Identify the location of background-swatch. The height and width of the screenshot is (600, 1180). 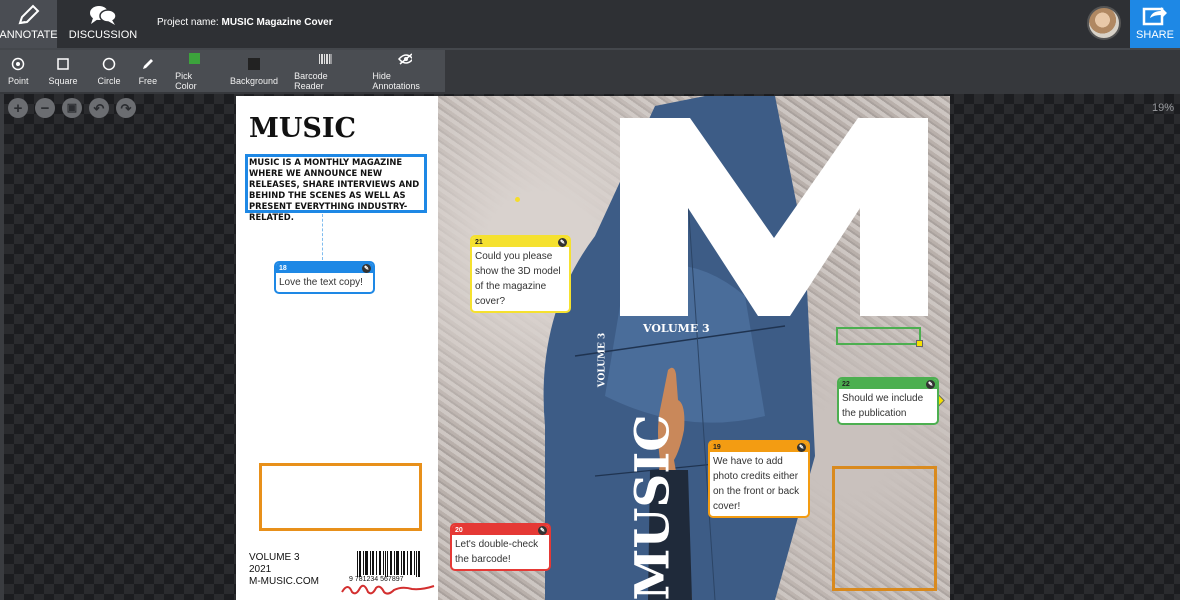
(254, 63).